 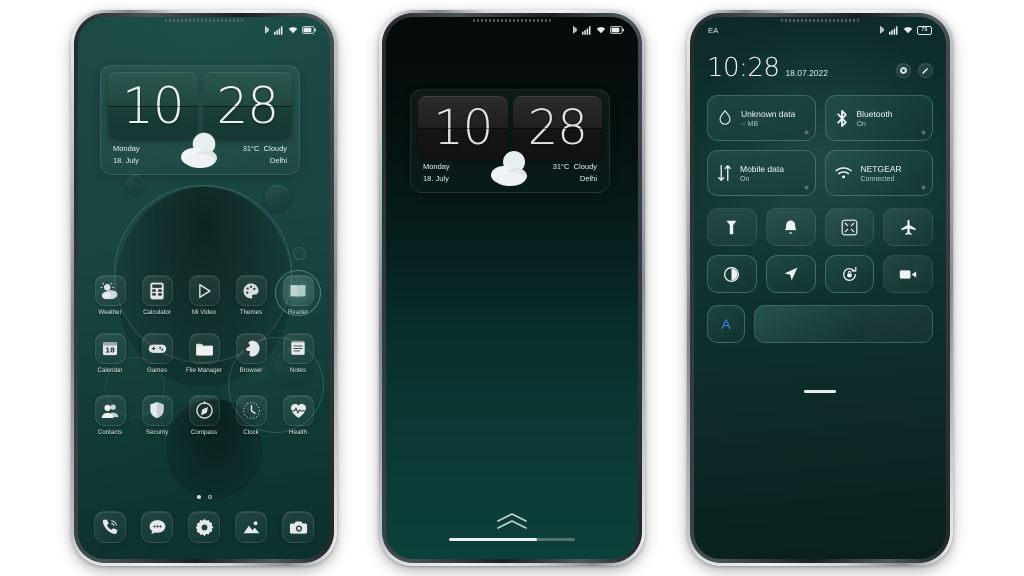 I want to click on page-dot-active, so click(x=198, y=497).